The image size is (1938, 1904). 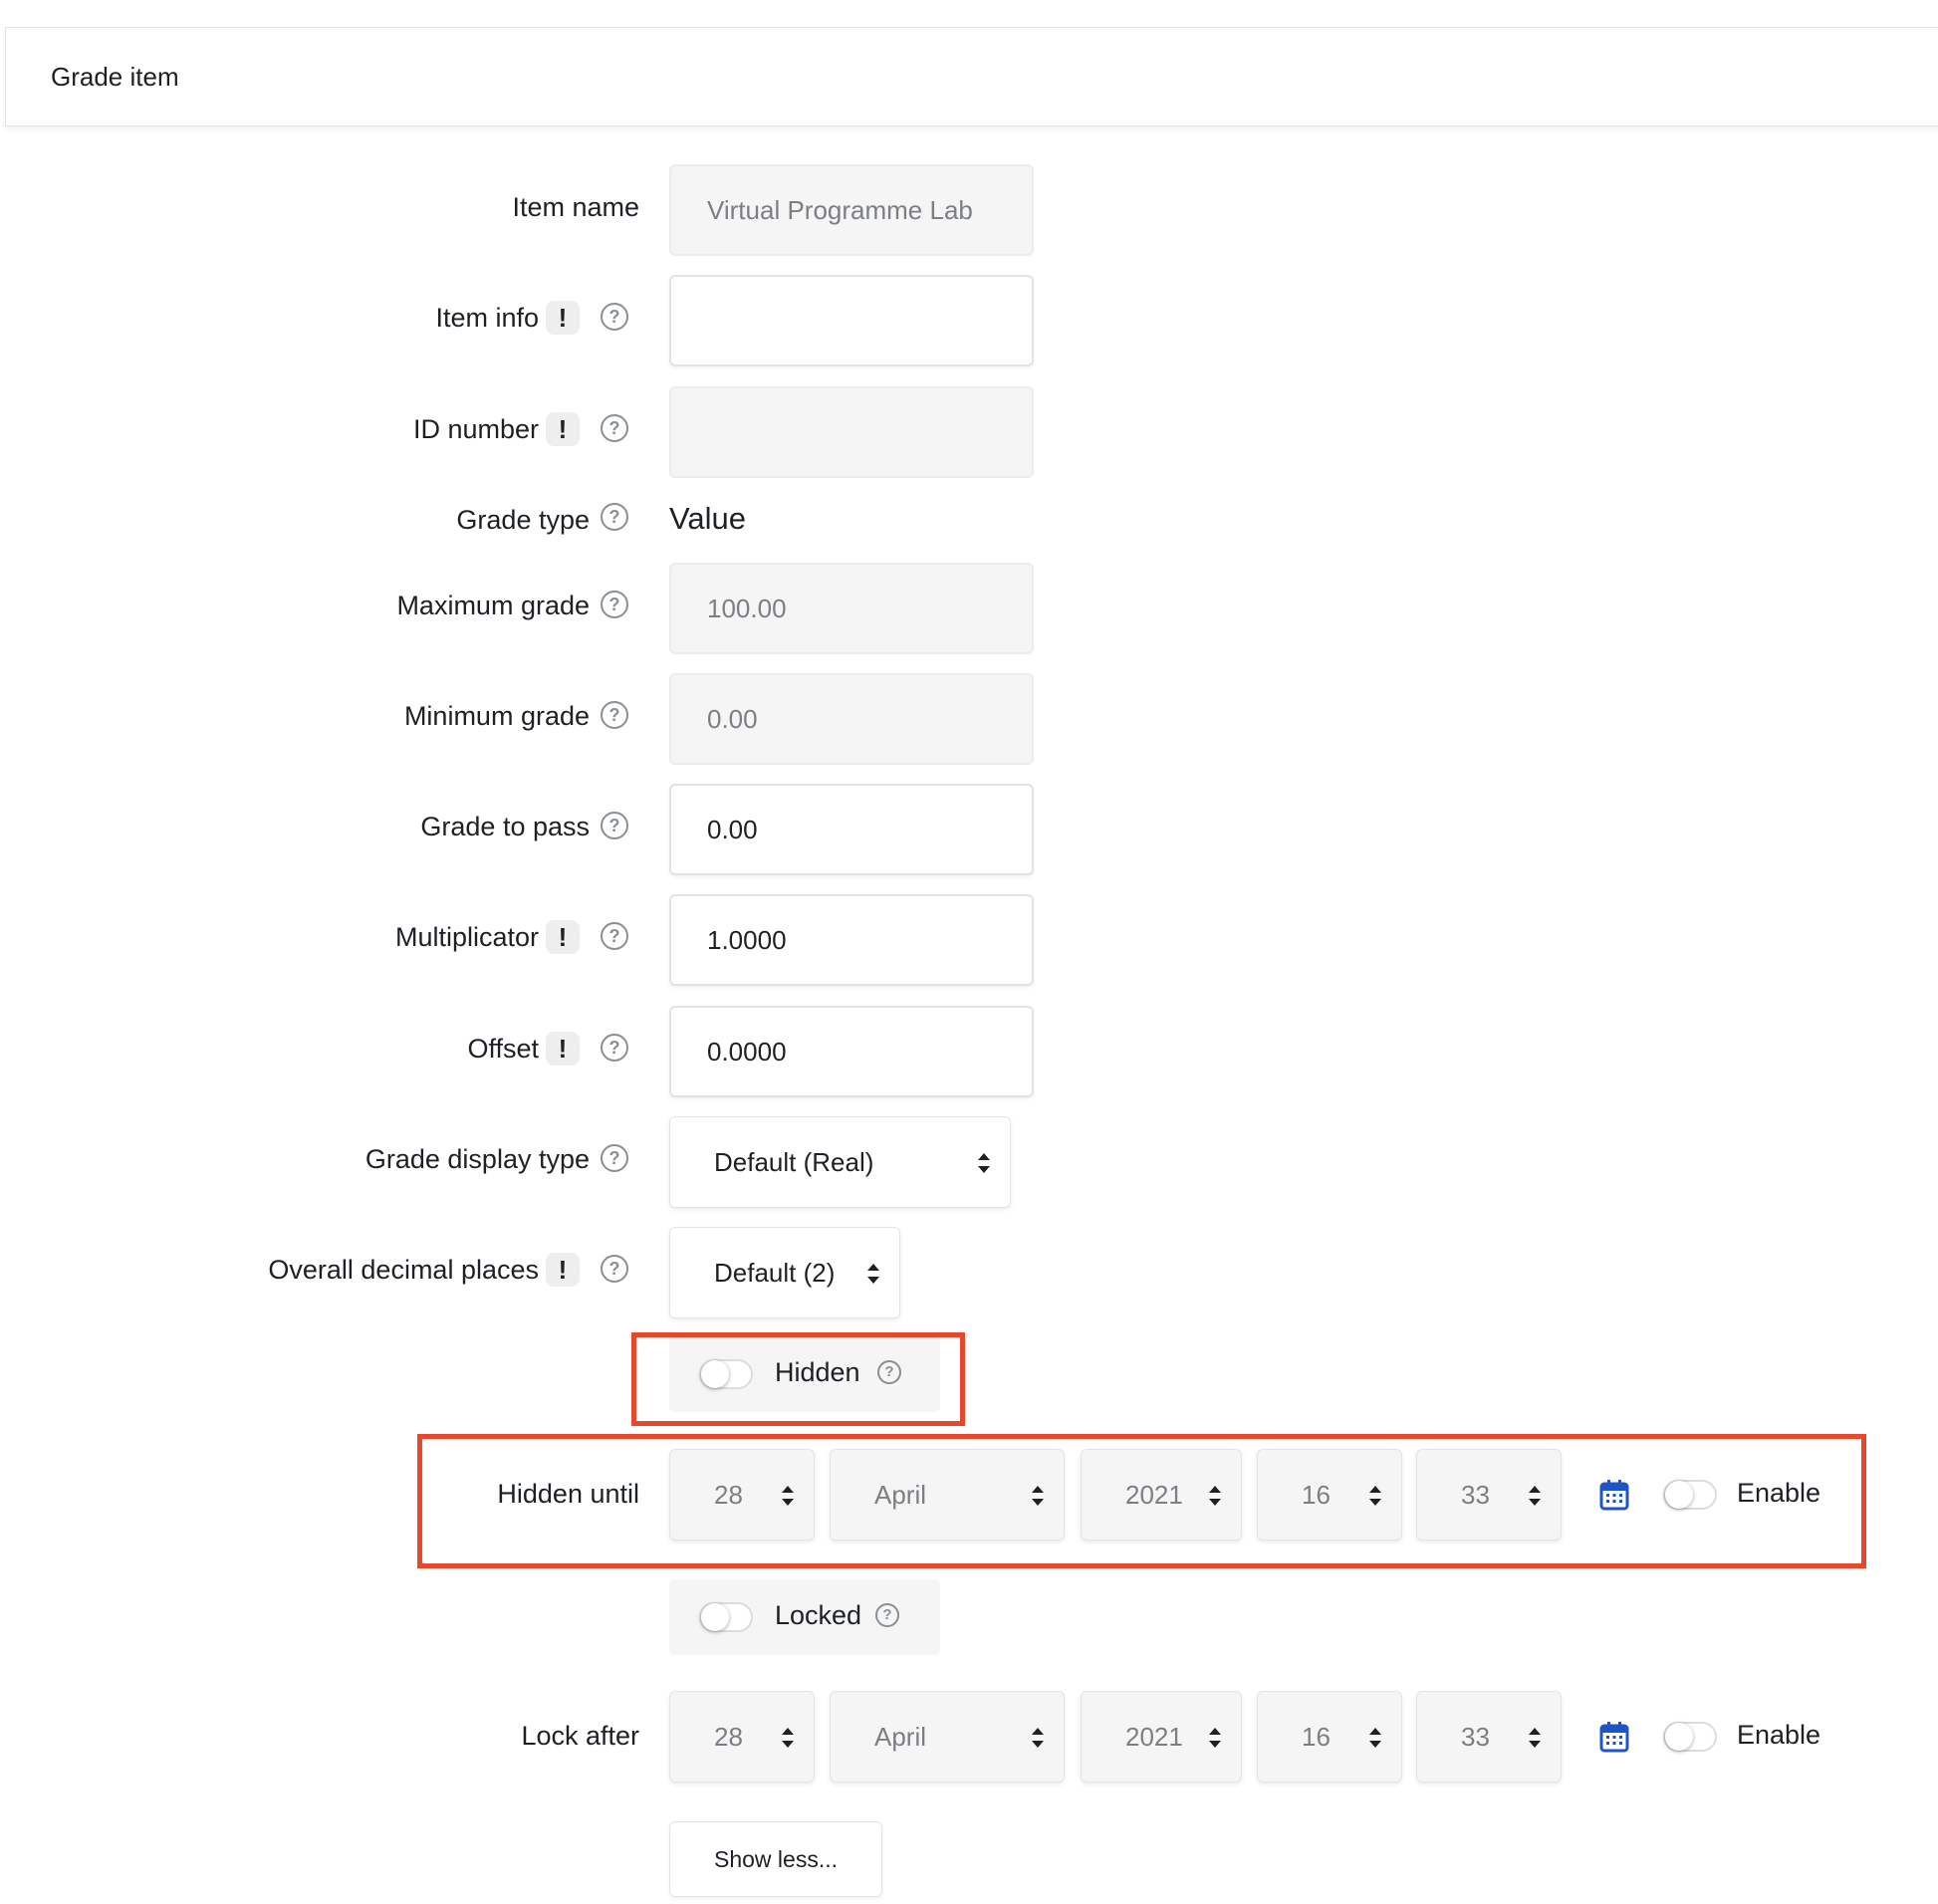 I want to click on year-value: 2021, so click(x=1154, y=1737).